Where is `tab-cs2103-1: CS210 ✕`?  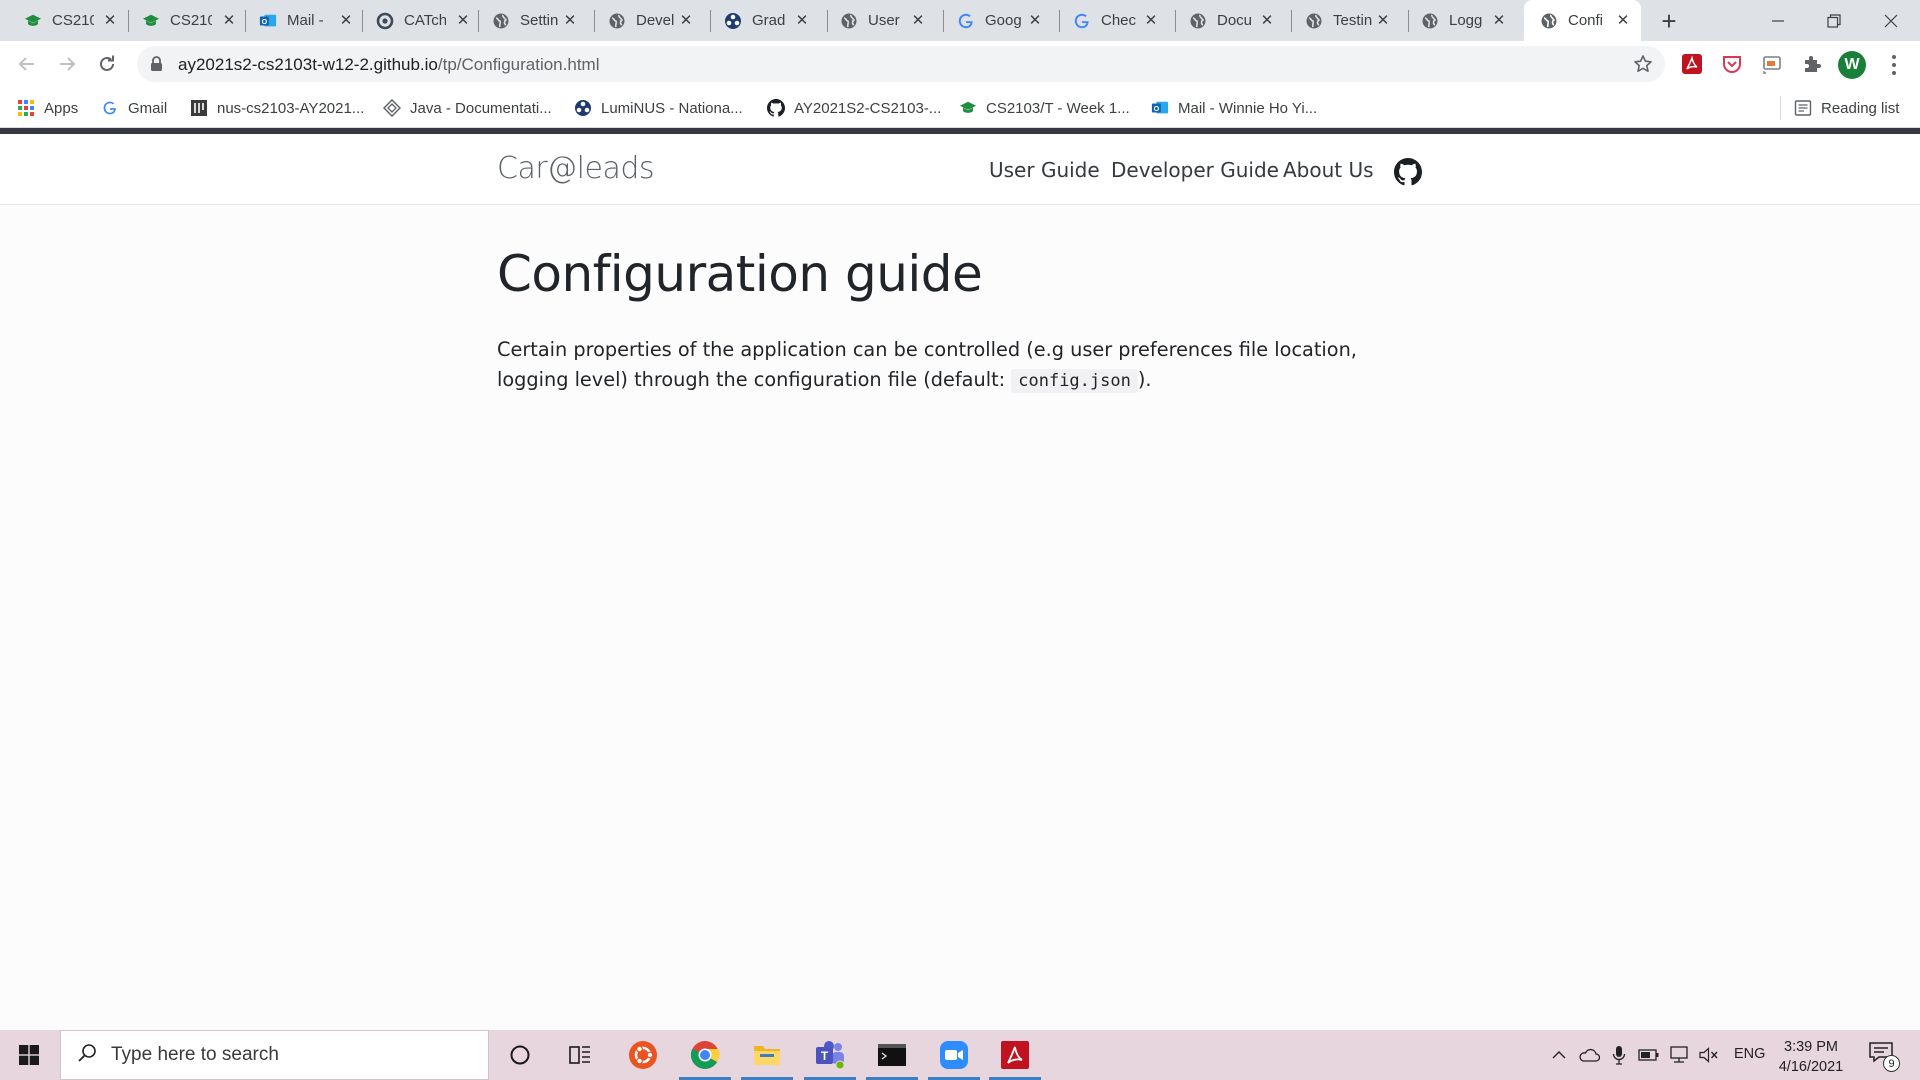
tab-cs2103-1: CS210 ✕ is located at coordinates (64, 20).